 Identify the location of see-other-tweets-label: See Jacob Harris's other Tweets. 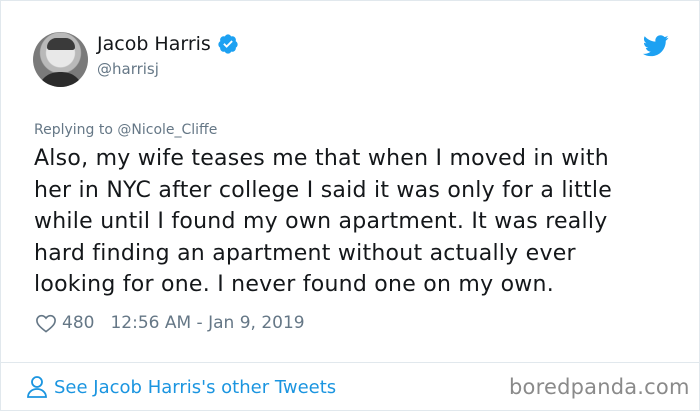
(195, 387).